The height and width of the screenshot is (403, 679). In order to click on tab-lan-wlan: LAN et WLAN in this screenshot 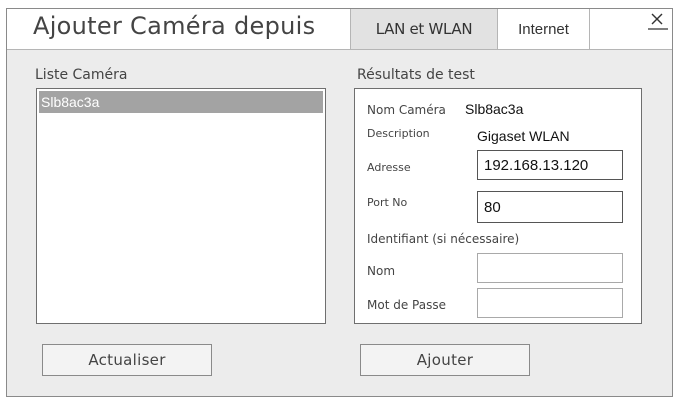, I will do `click(424, 29)`.